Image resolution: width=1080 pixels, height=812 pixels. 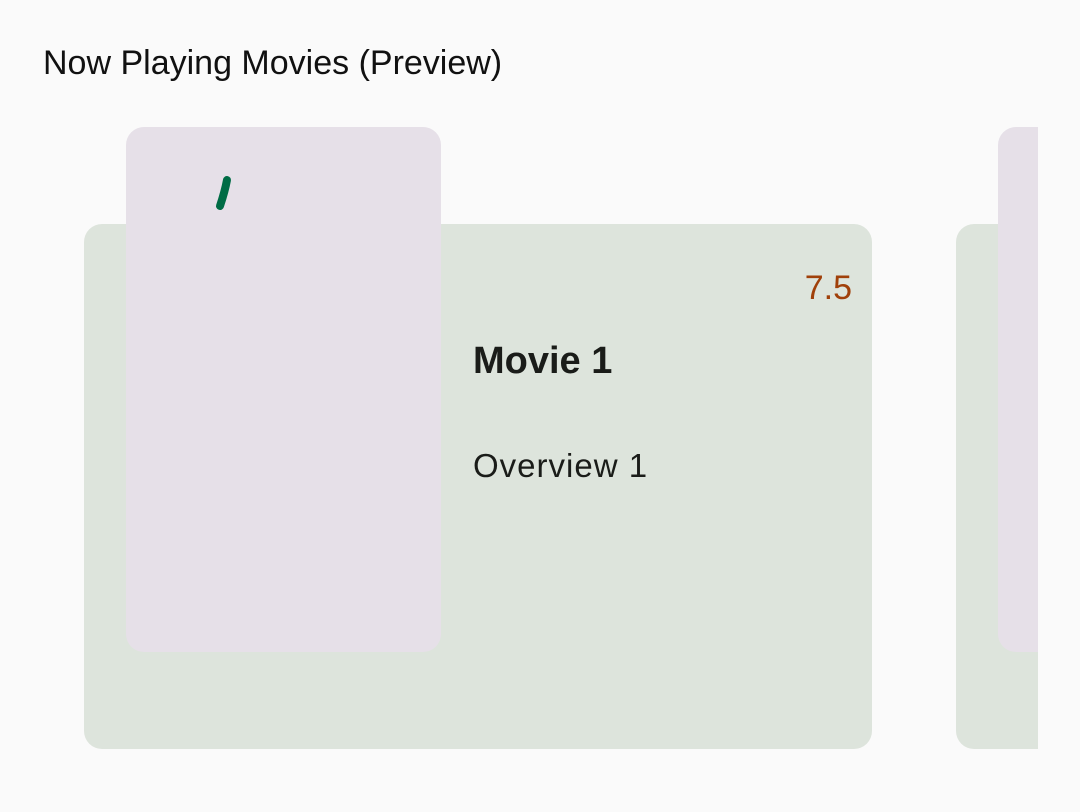 I want to click on movie-title: Movie 1, so click(x=543, y=361).